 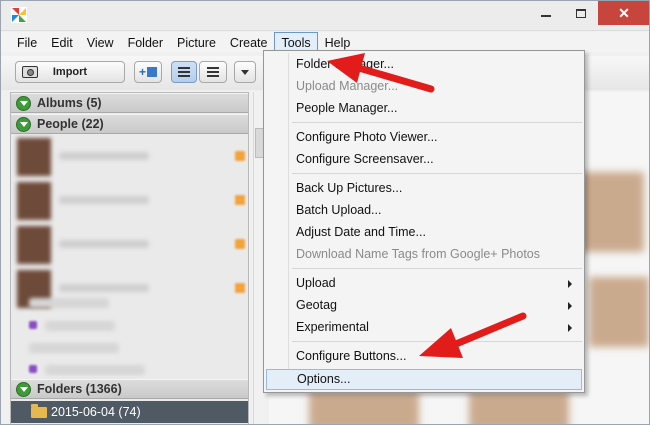 I want to click on add-to-album-button: +, so click(x=148, y=72).